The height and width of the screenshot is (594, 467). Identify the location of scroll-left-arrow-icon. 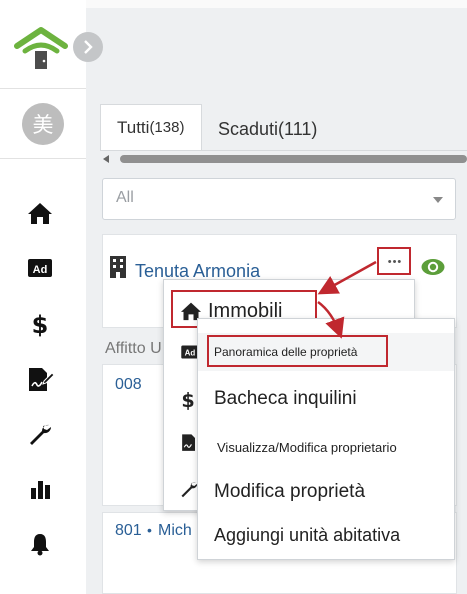
(106, 159).